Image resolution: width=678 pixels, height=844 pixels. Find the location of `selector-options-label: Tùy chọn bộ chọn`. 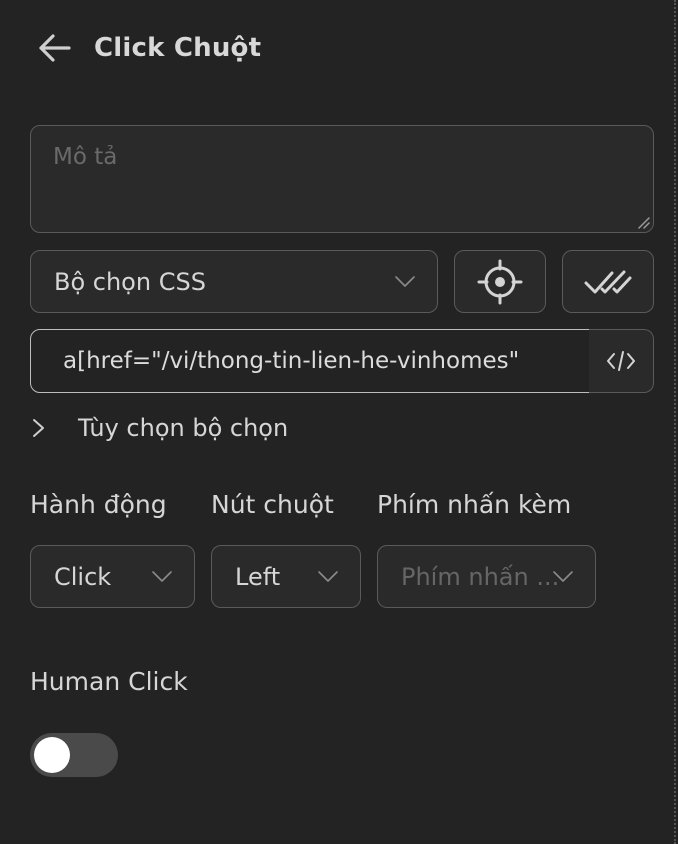

selector-options-label: Tùy chọn bộ chọn is located at coordinates (183, 428).